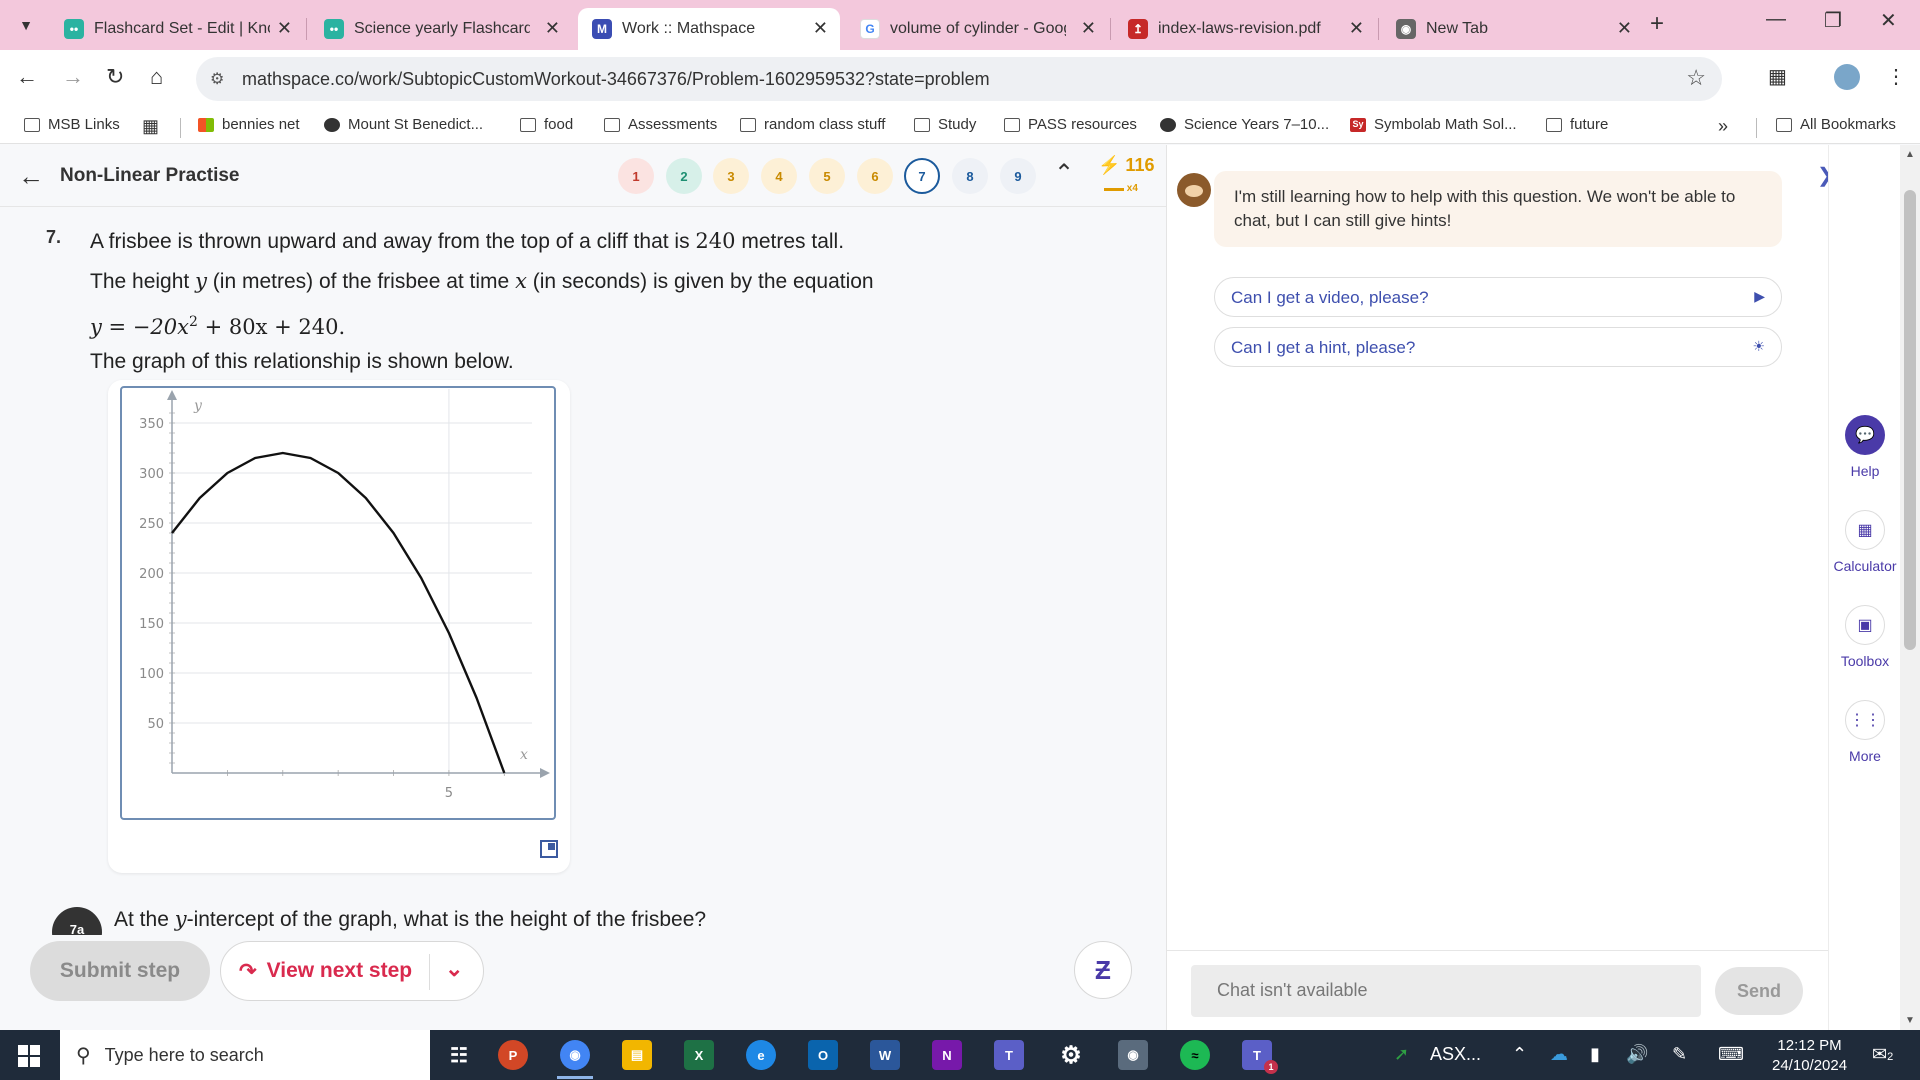 This screenshot has height=1080, width=1920. What do you see at coordinates (885, 1055) in the screenshot?
I see `word-icon: W` at bounding box center [885, 1055].